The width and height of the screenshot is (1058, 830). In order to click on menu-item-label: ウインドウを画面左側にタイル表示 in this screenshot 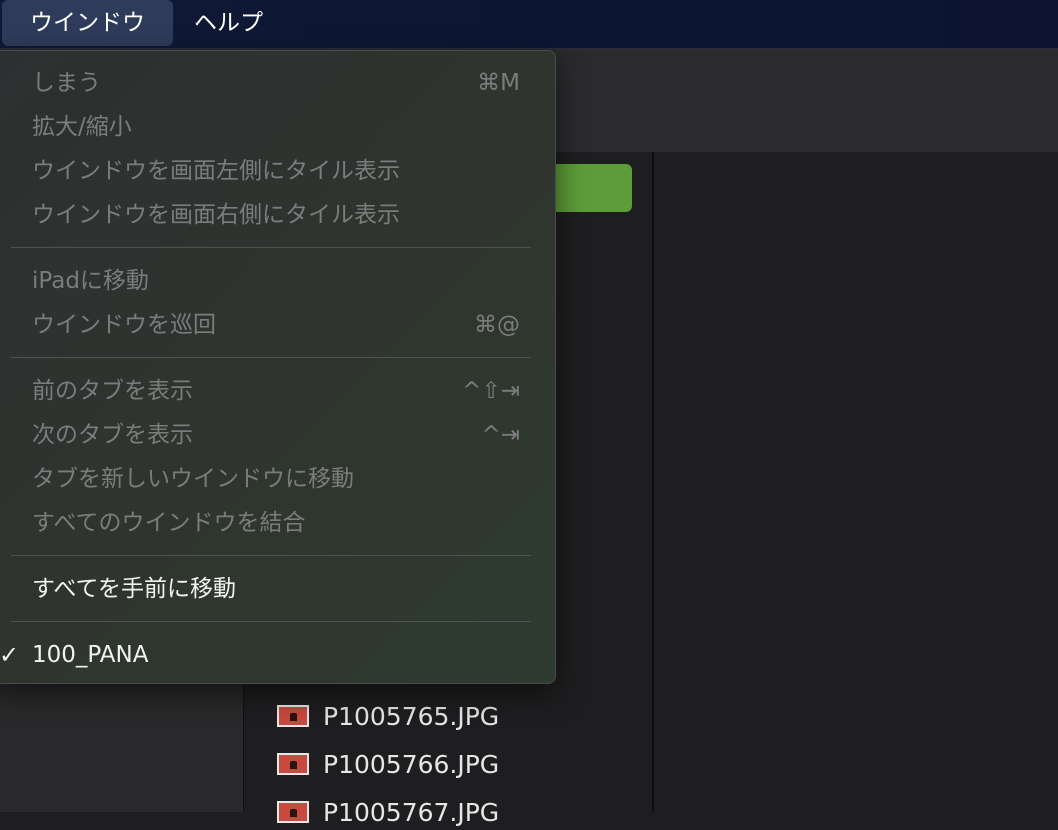, I will do `click(216, 171)`.